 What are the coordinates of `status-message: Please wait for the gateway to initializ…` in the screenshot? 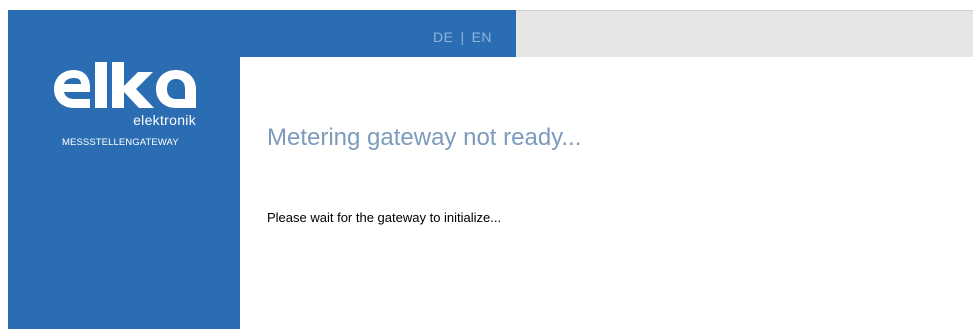 It's located at (384, 217).